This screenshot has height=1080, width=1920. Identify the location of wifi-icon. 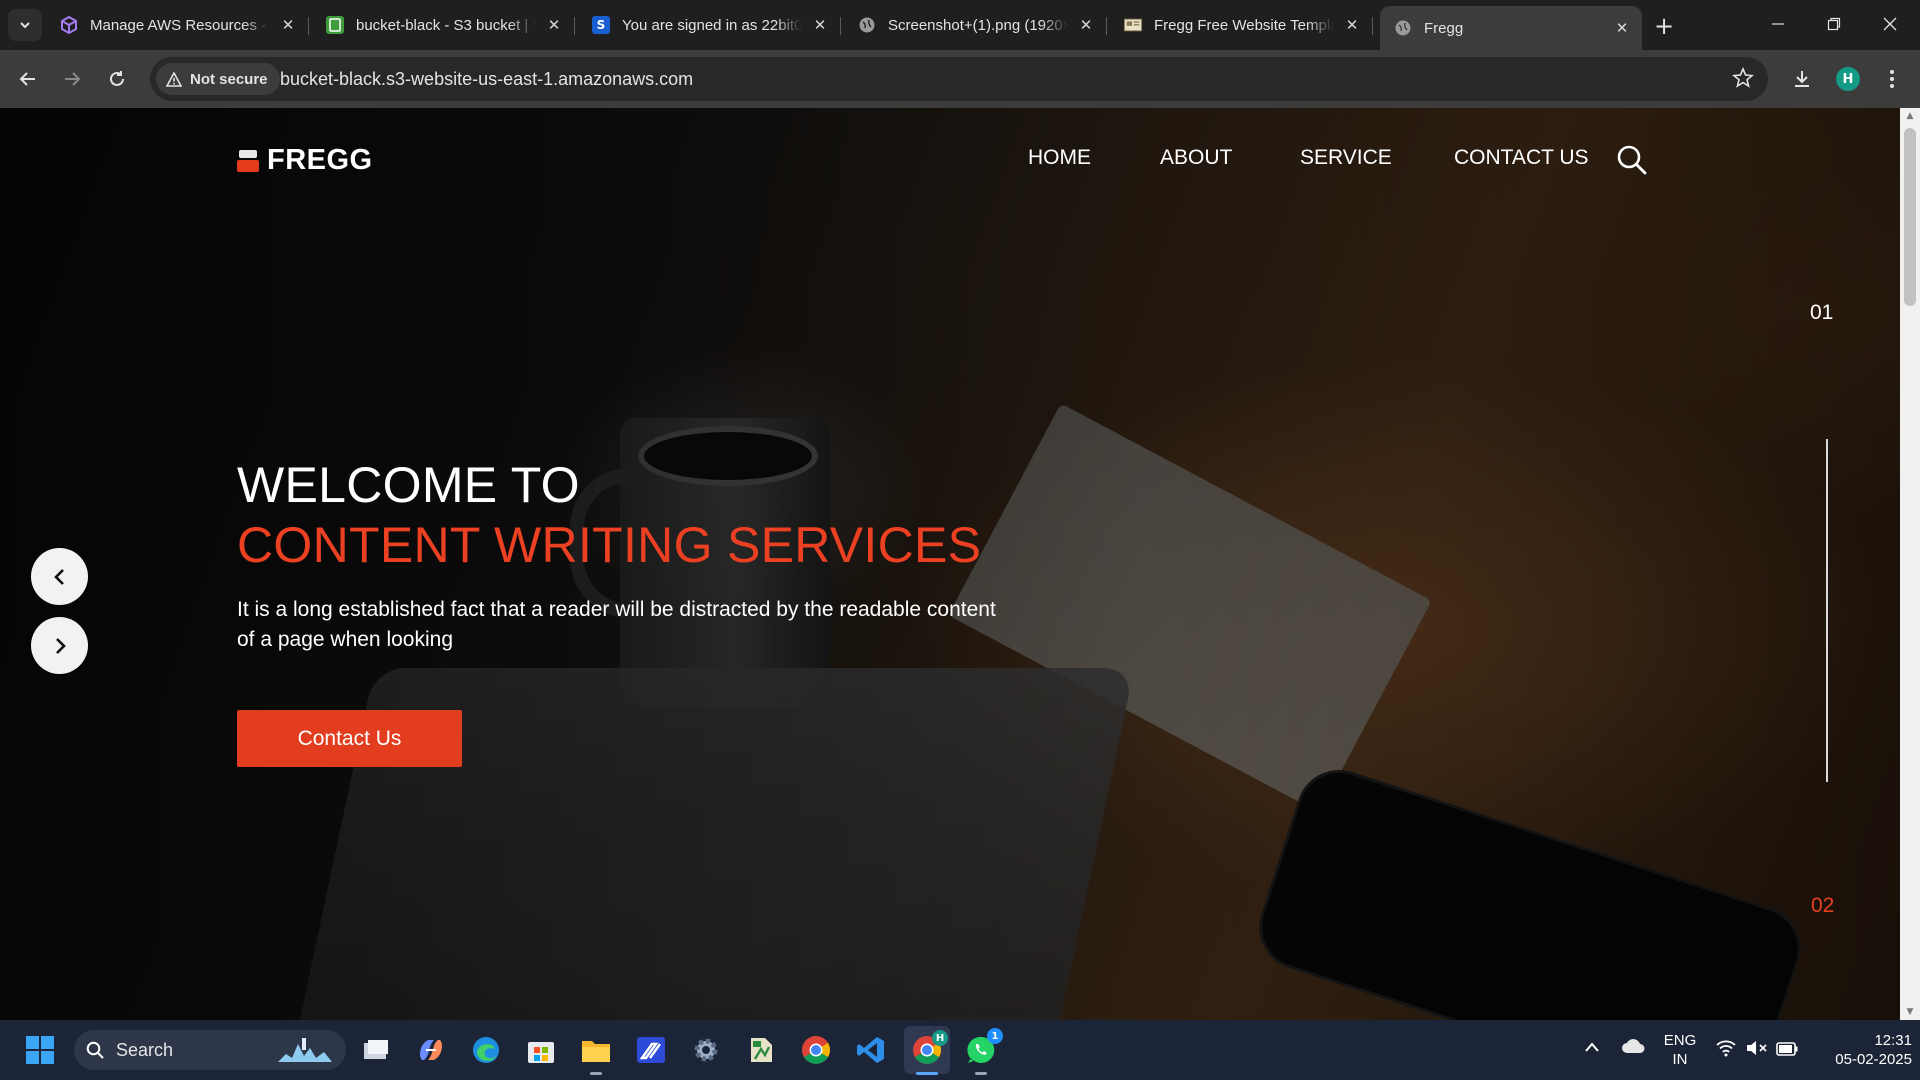
(1726, 1048).